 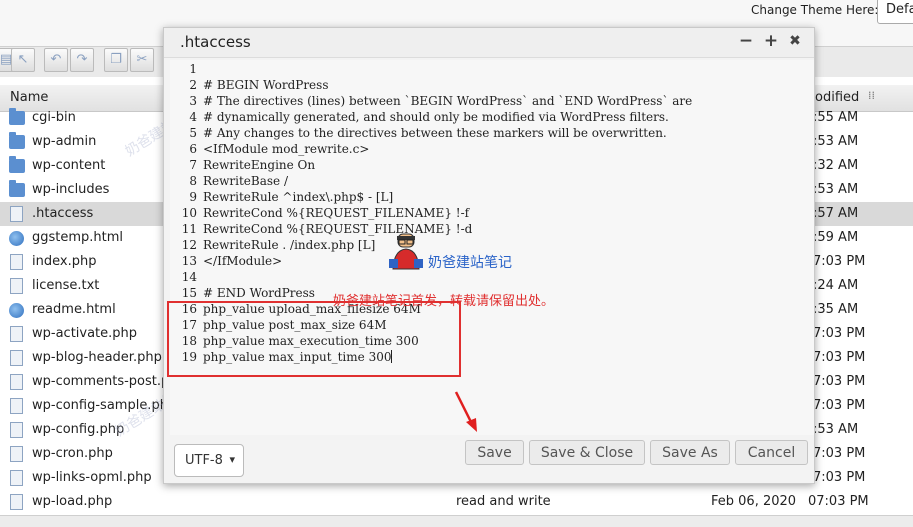 I want to click on save-as-button: Save As, so click(x=690, y=452).